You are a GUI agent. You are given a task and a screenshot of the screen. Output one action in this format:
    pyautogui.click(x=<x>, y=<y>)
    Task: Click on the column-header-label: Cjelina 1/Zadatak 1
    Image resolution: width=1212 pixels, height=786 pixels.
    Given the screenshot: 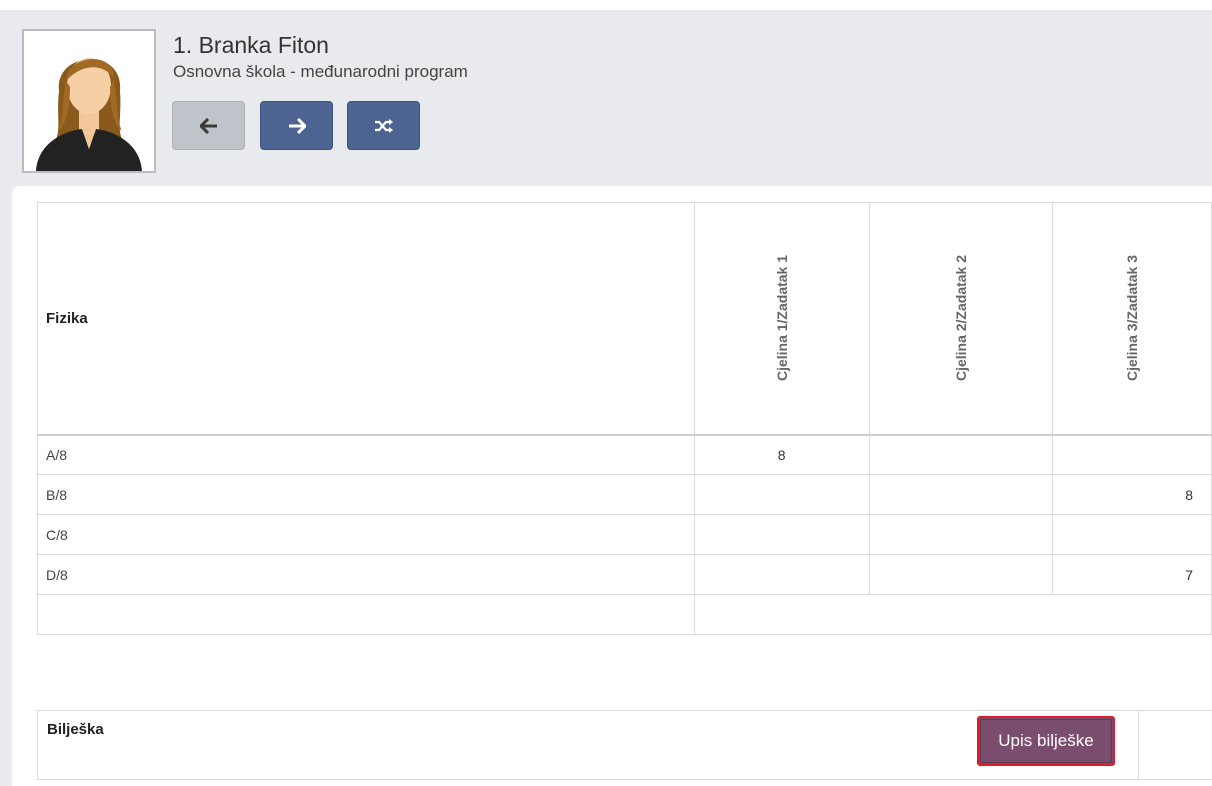 What is the action you would take?
    pyautogui.click(x=781, y=318)
    